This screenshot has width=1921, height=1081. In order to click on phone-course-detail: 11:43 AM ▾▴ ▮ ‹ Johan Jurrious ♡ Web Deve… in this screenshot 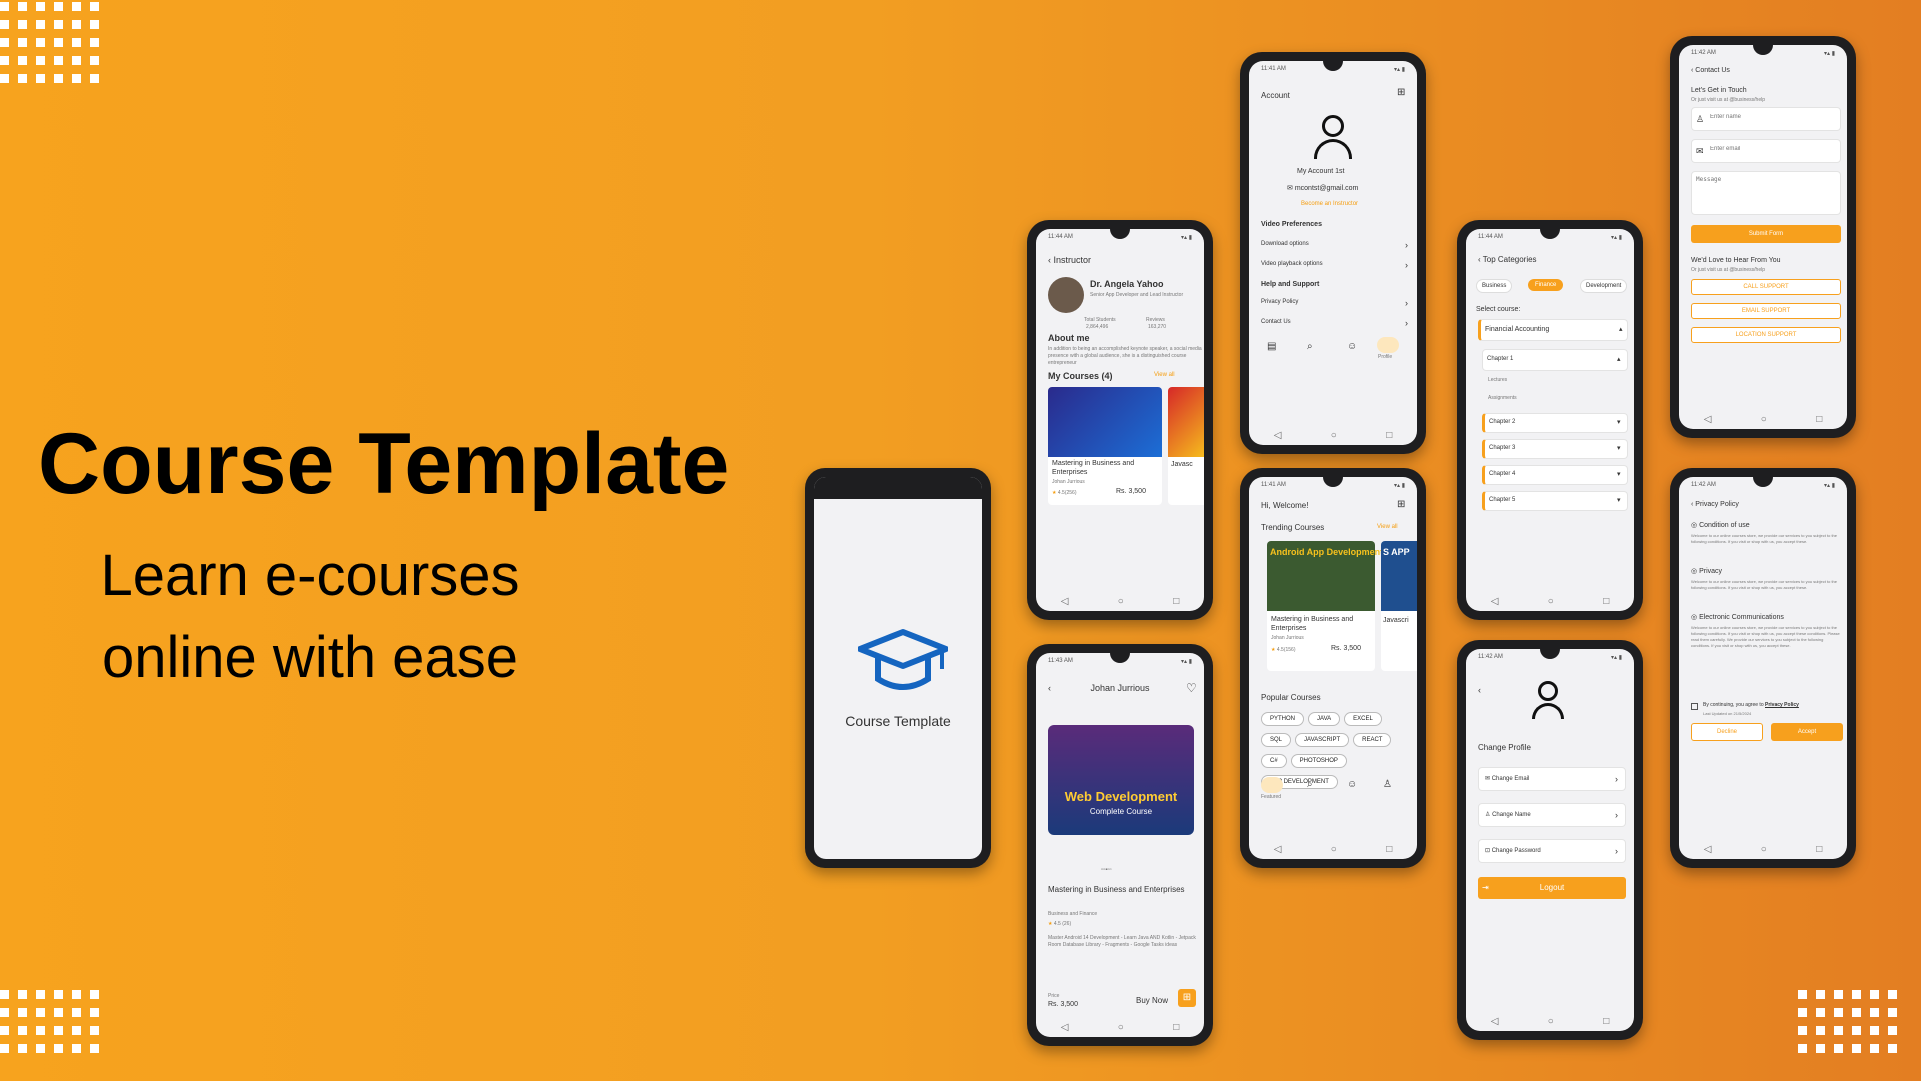, I will do `click(1120, 845)`.